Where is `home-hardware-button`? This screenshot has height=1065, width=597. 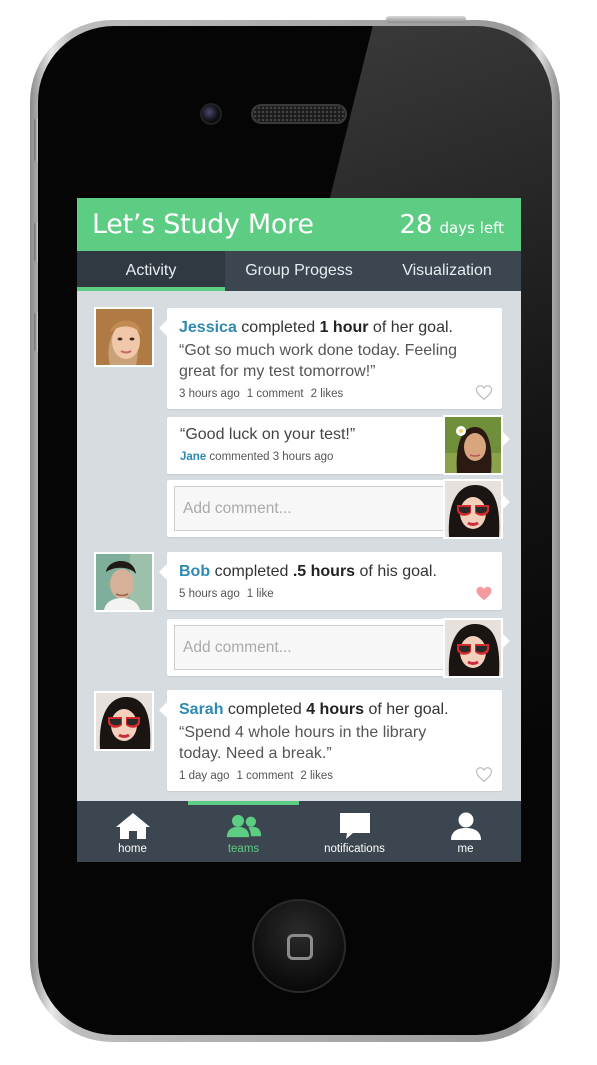 home-hardware-button is located at coordinates (299, 946).